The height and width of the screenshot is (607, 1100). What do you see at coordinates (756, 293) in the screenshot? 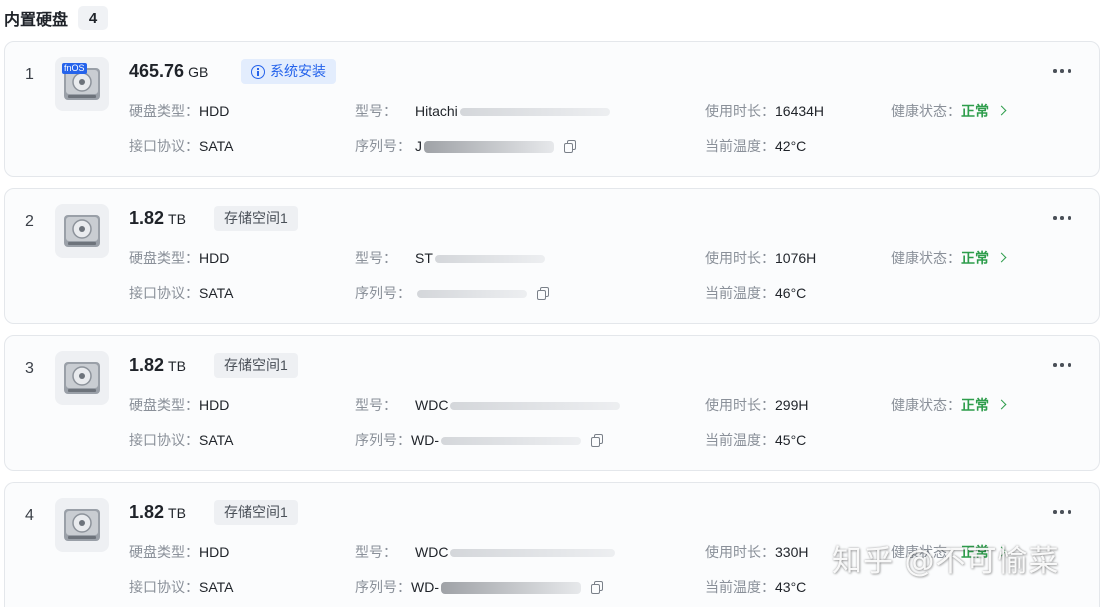
I see `disk-temperature: 当前温度：46°C` at bounding box center [756, 293].